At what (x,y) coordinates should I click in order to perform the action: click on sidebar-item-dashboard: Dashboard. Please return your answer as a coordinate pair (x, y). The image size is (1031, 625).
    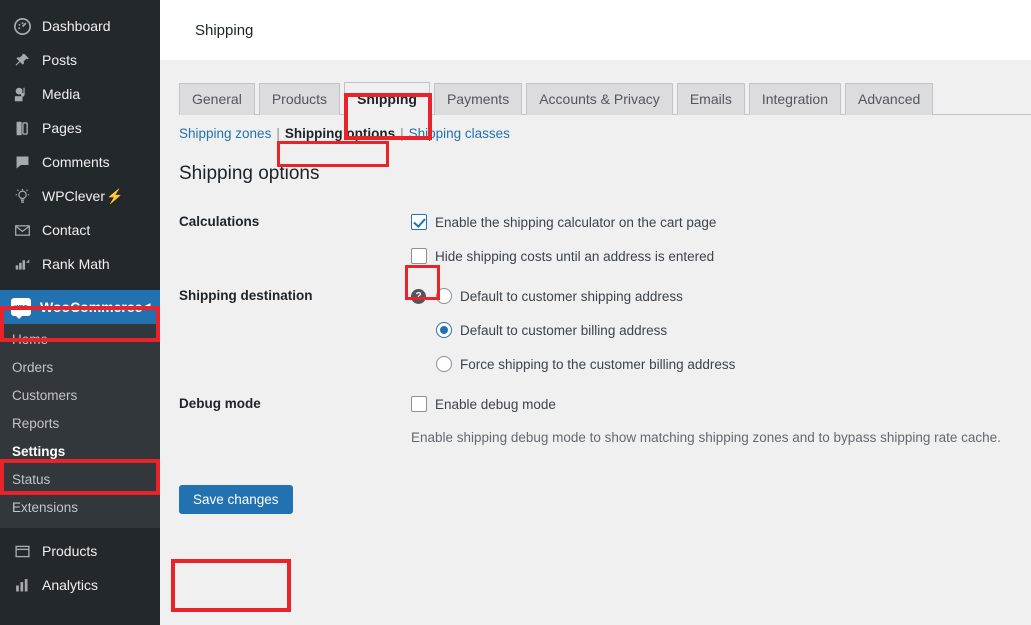
    Looking at the image, I should click on (80, 26).